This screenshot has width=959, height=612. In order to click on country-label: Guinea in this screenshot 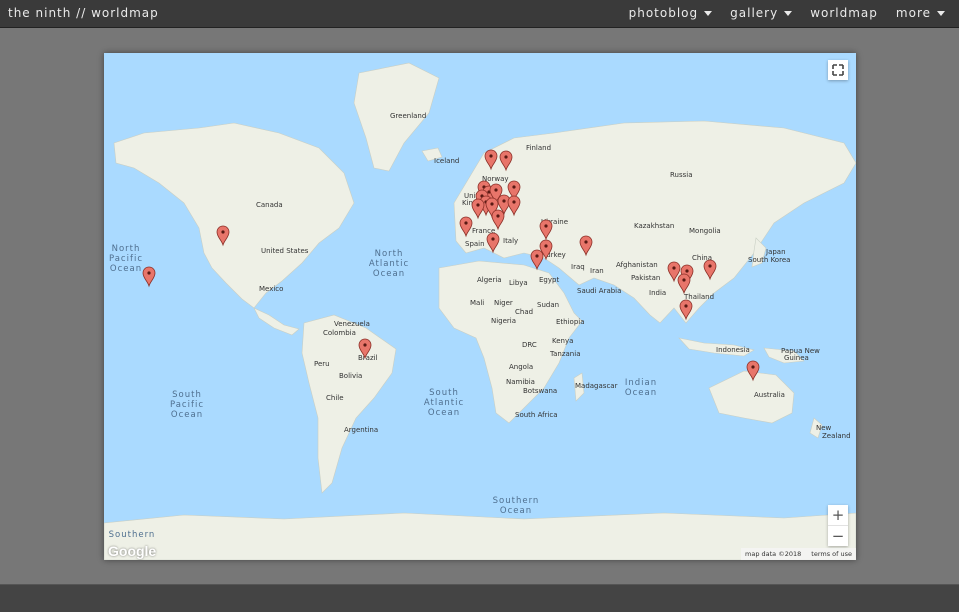, I will do `click(796, 358)`.